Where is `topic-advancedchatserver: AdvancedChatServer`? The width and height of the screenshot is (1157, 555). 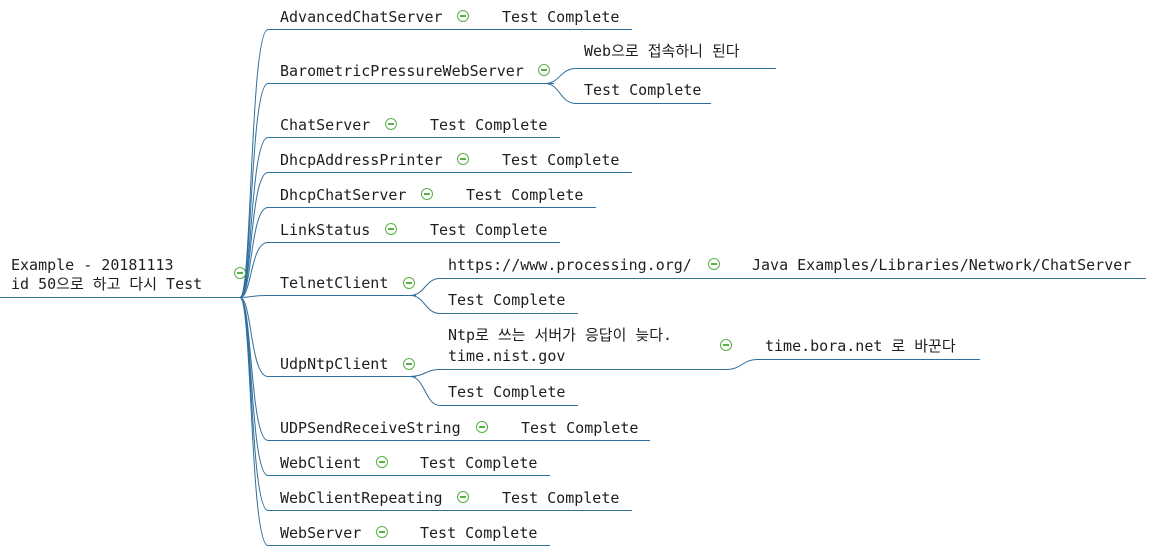
topic-advancedchatserver: AdvancedChatServer is located at coordinates (361, 17).